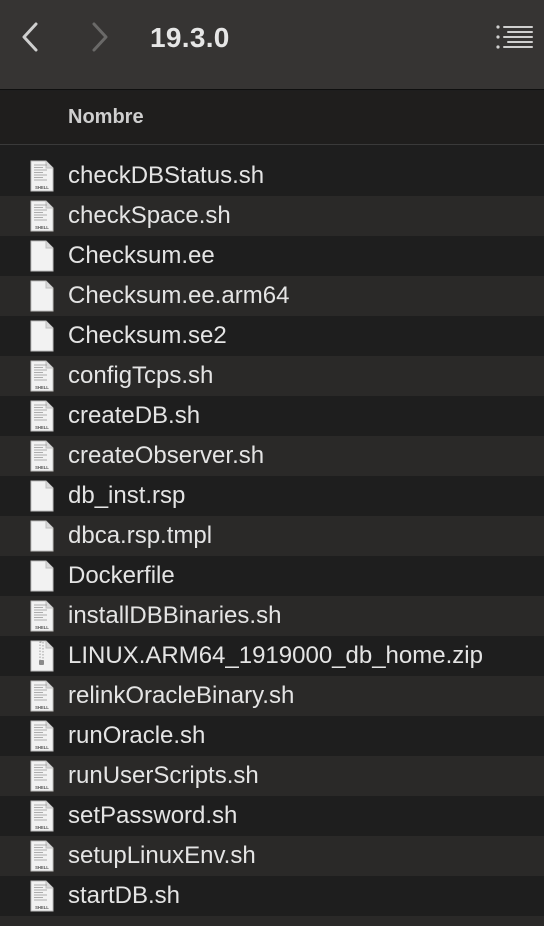 This screenshot has height=926, width=544. What do you see at coordinates (140, 535) in the screenshot?
I see `file-name: dbca.rsp.tmpl` at bounding box center [140, 535].